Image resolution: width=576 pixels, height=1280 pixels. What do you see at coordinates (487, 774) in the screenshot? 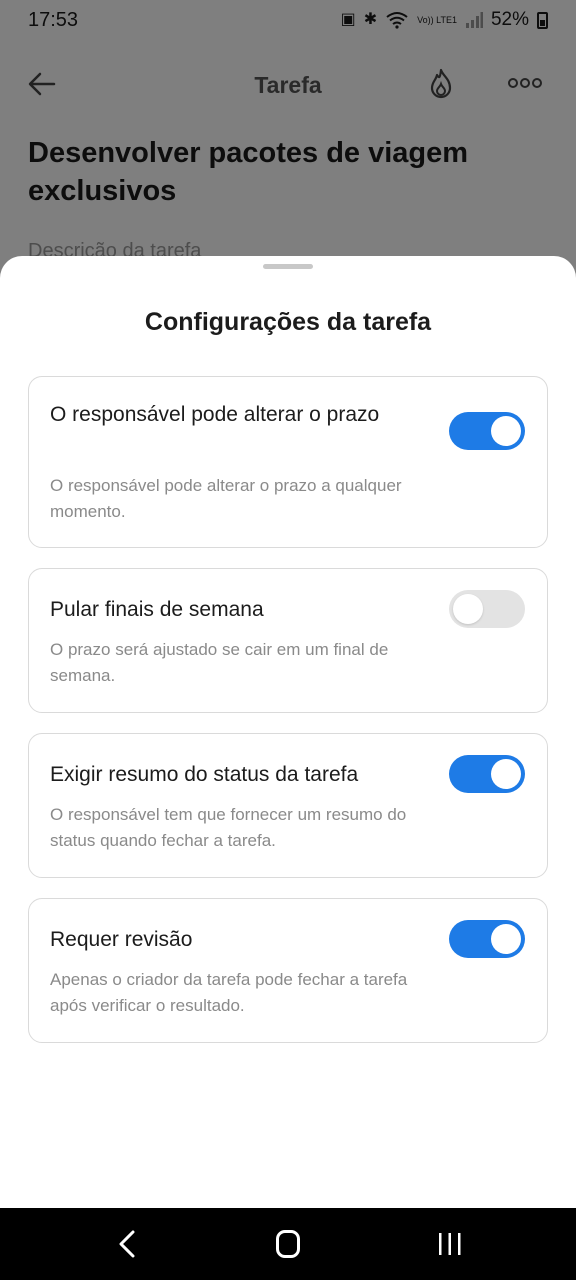
I see `toggle-require-status-summary` at bounding box center [487, 774].